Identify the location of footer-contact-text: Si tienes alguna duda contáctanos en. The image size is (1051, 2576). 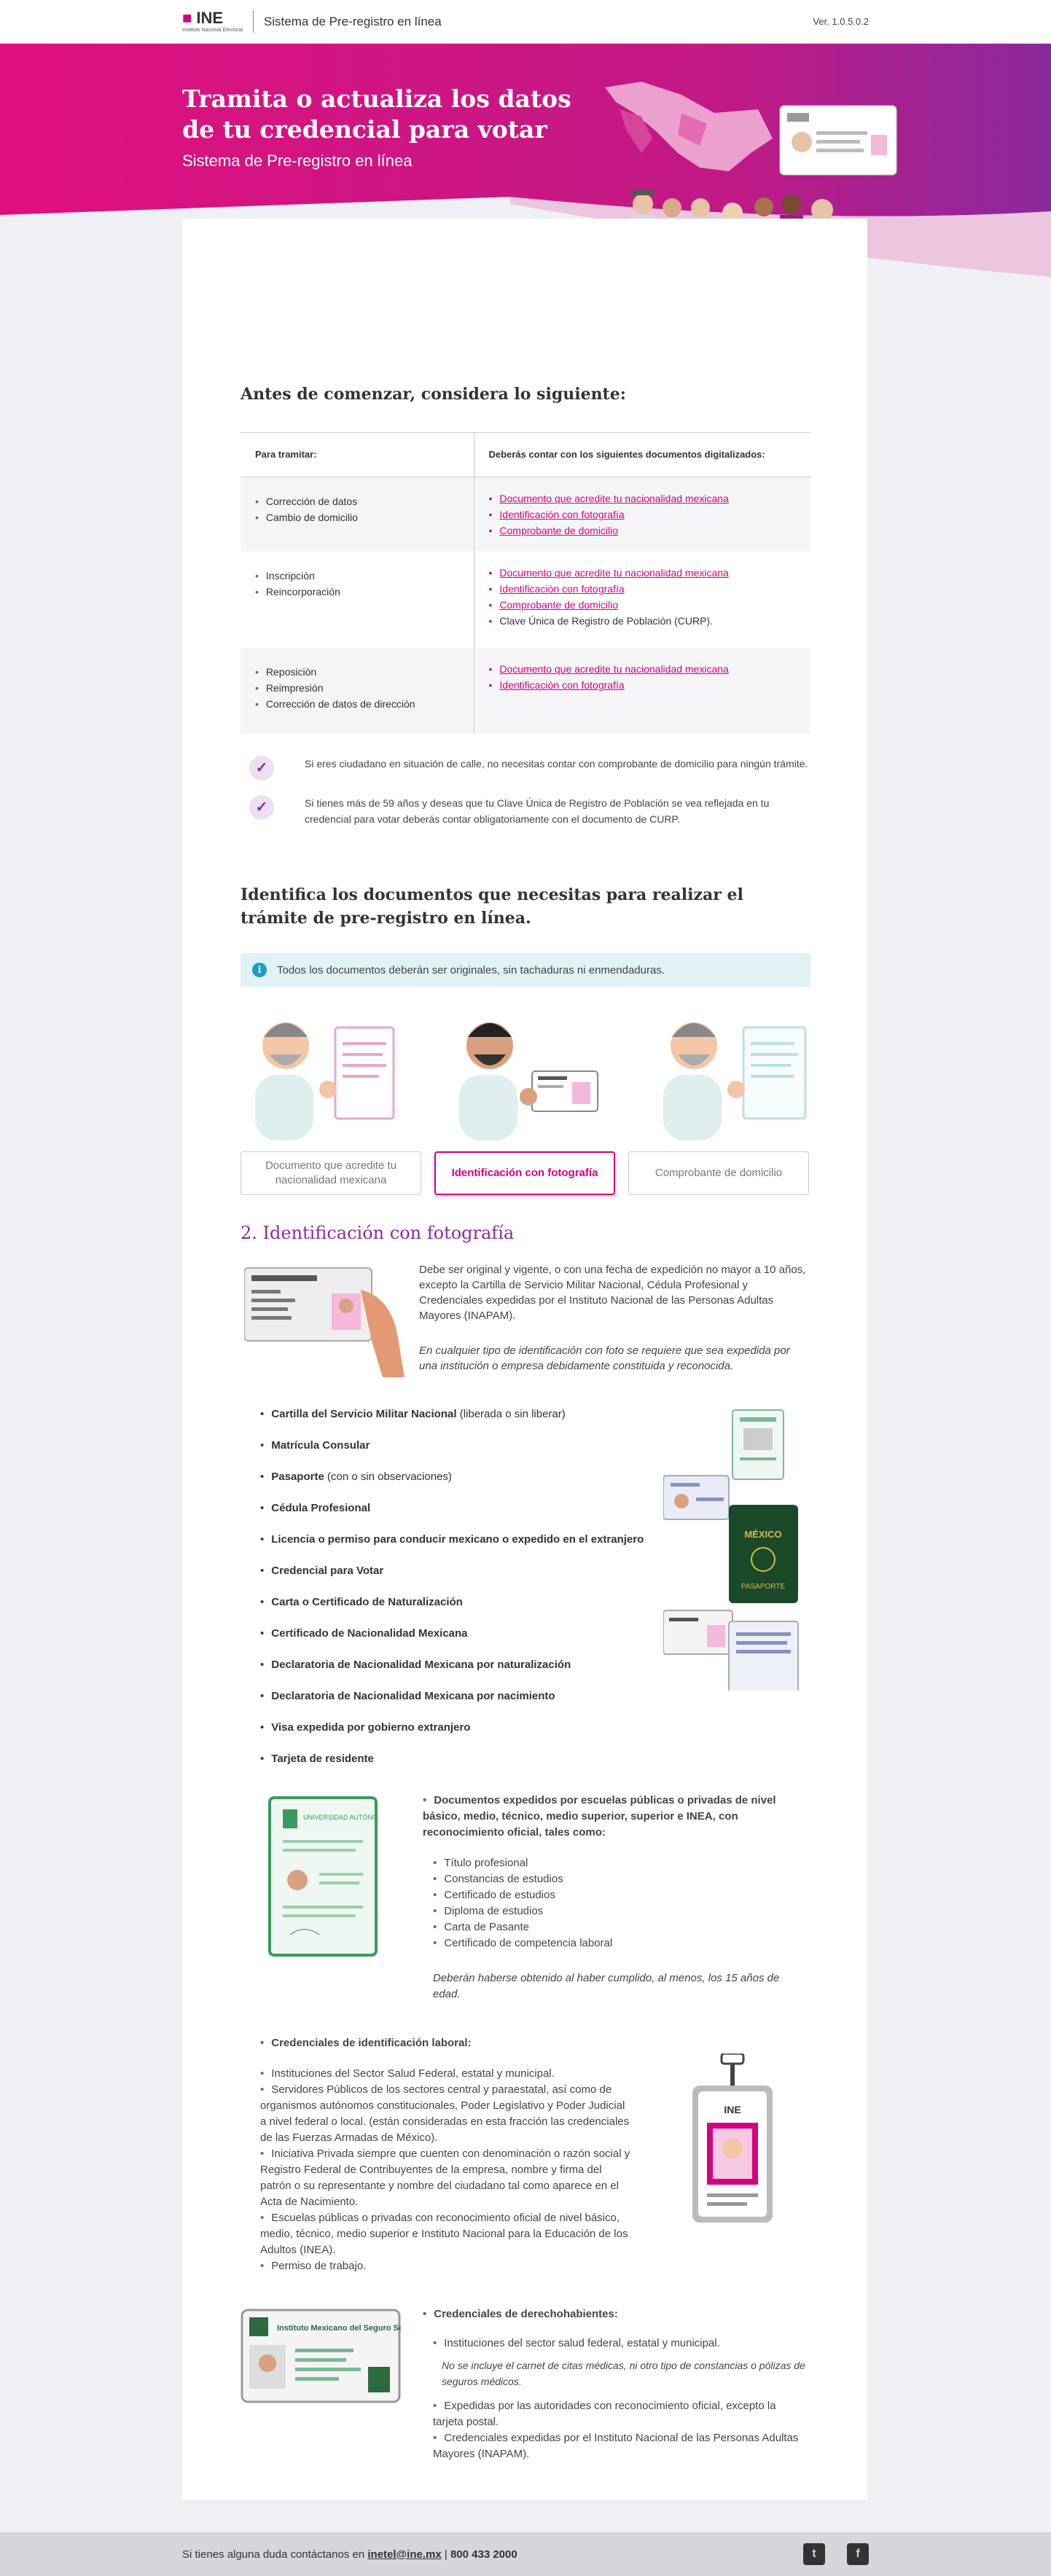
(273, 2554).